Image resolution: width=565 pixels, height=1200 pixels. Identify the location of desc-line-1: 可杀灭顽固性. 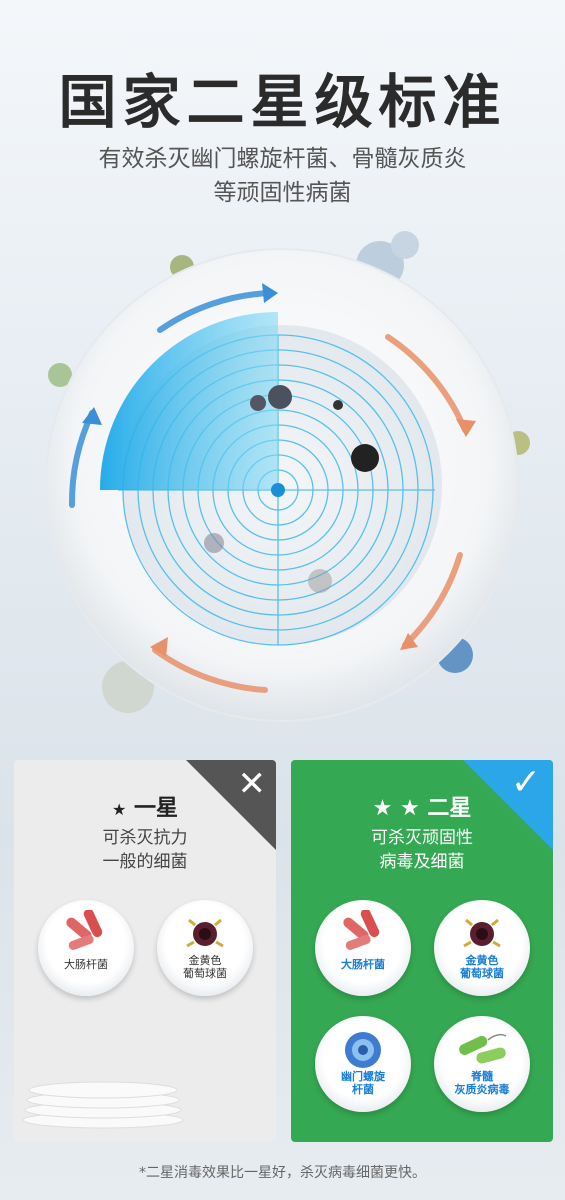
(422, 838).